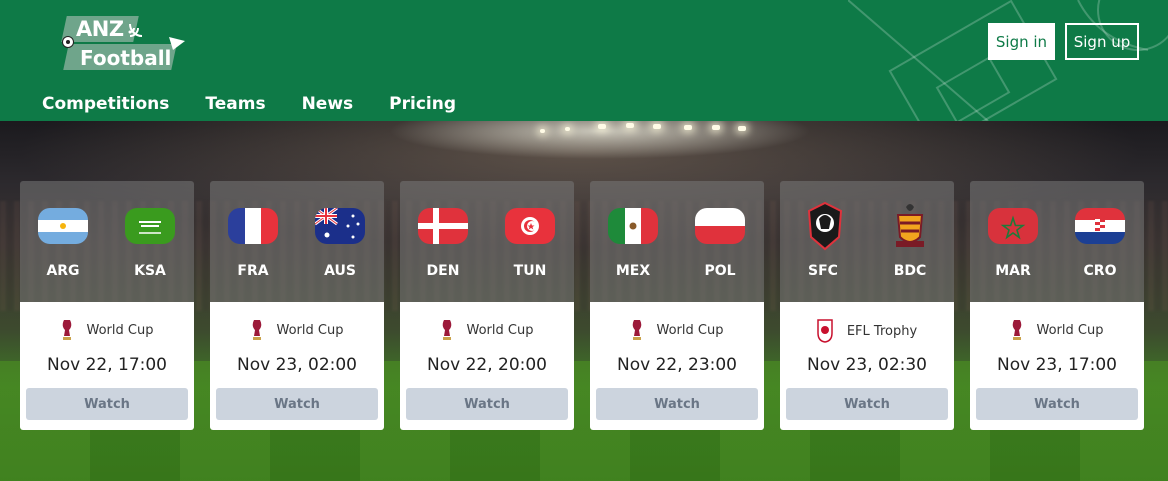  What do you see at coordinates (135, 30) in the screenshot?
I see `signal-waves-icon` at bounding box center [135, 30].